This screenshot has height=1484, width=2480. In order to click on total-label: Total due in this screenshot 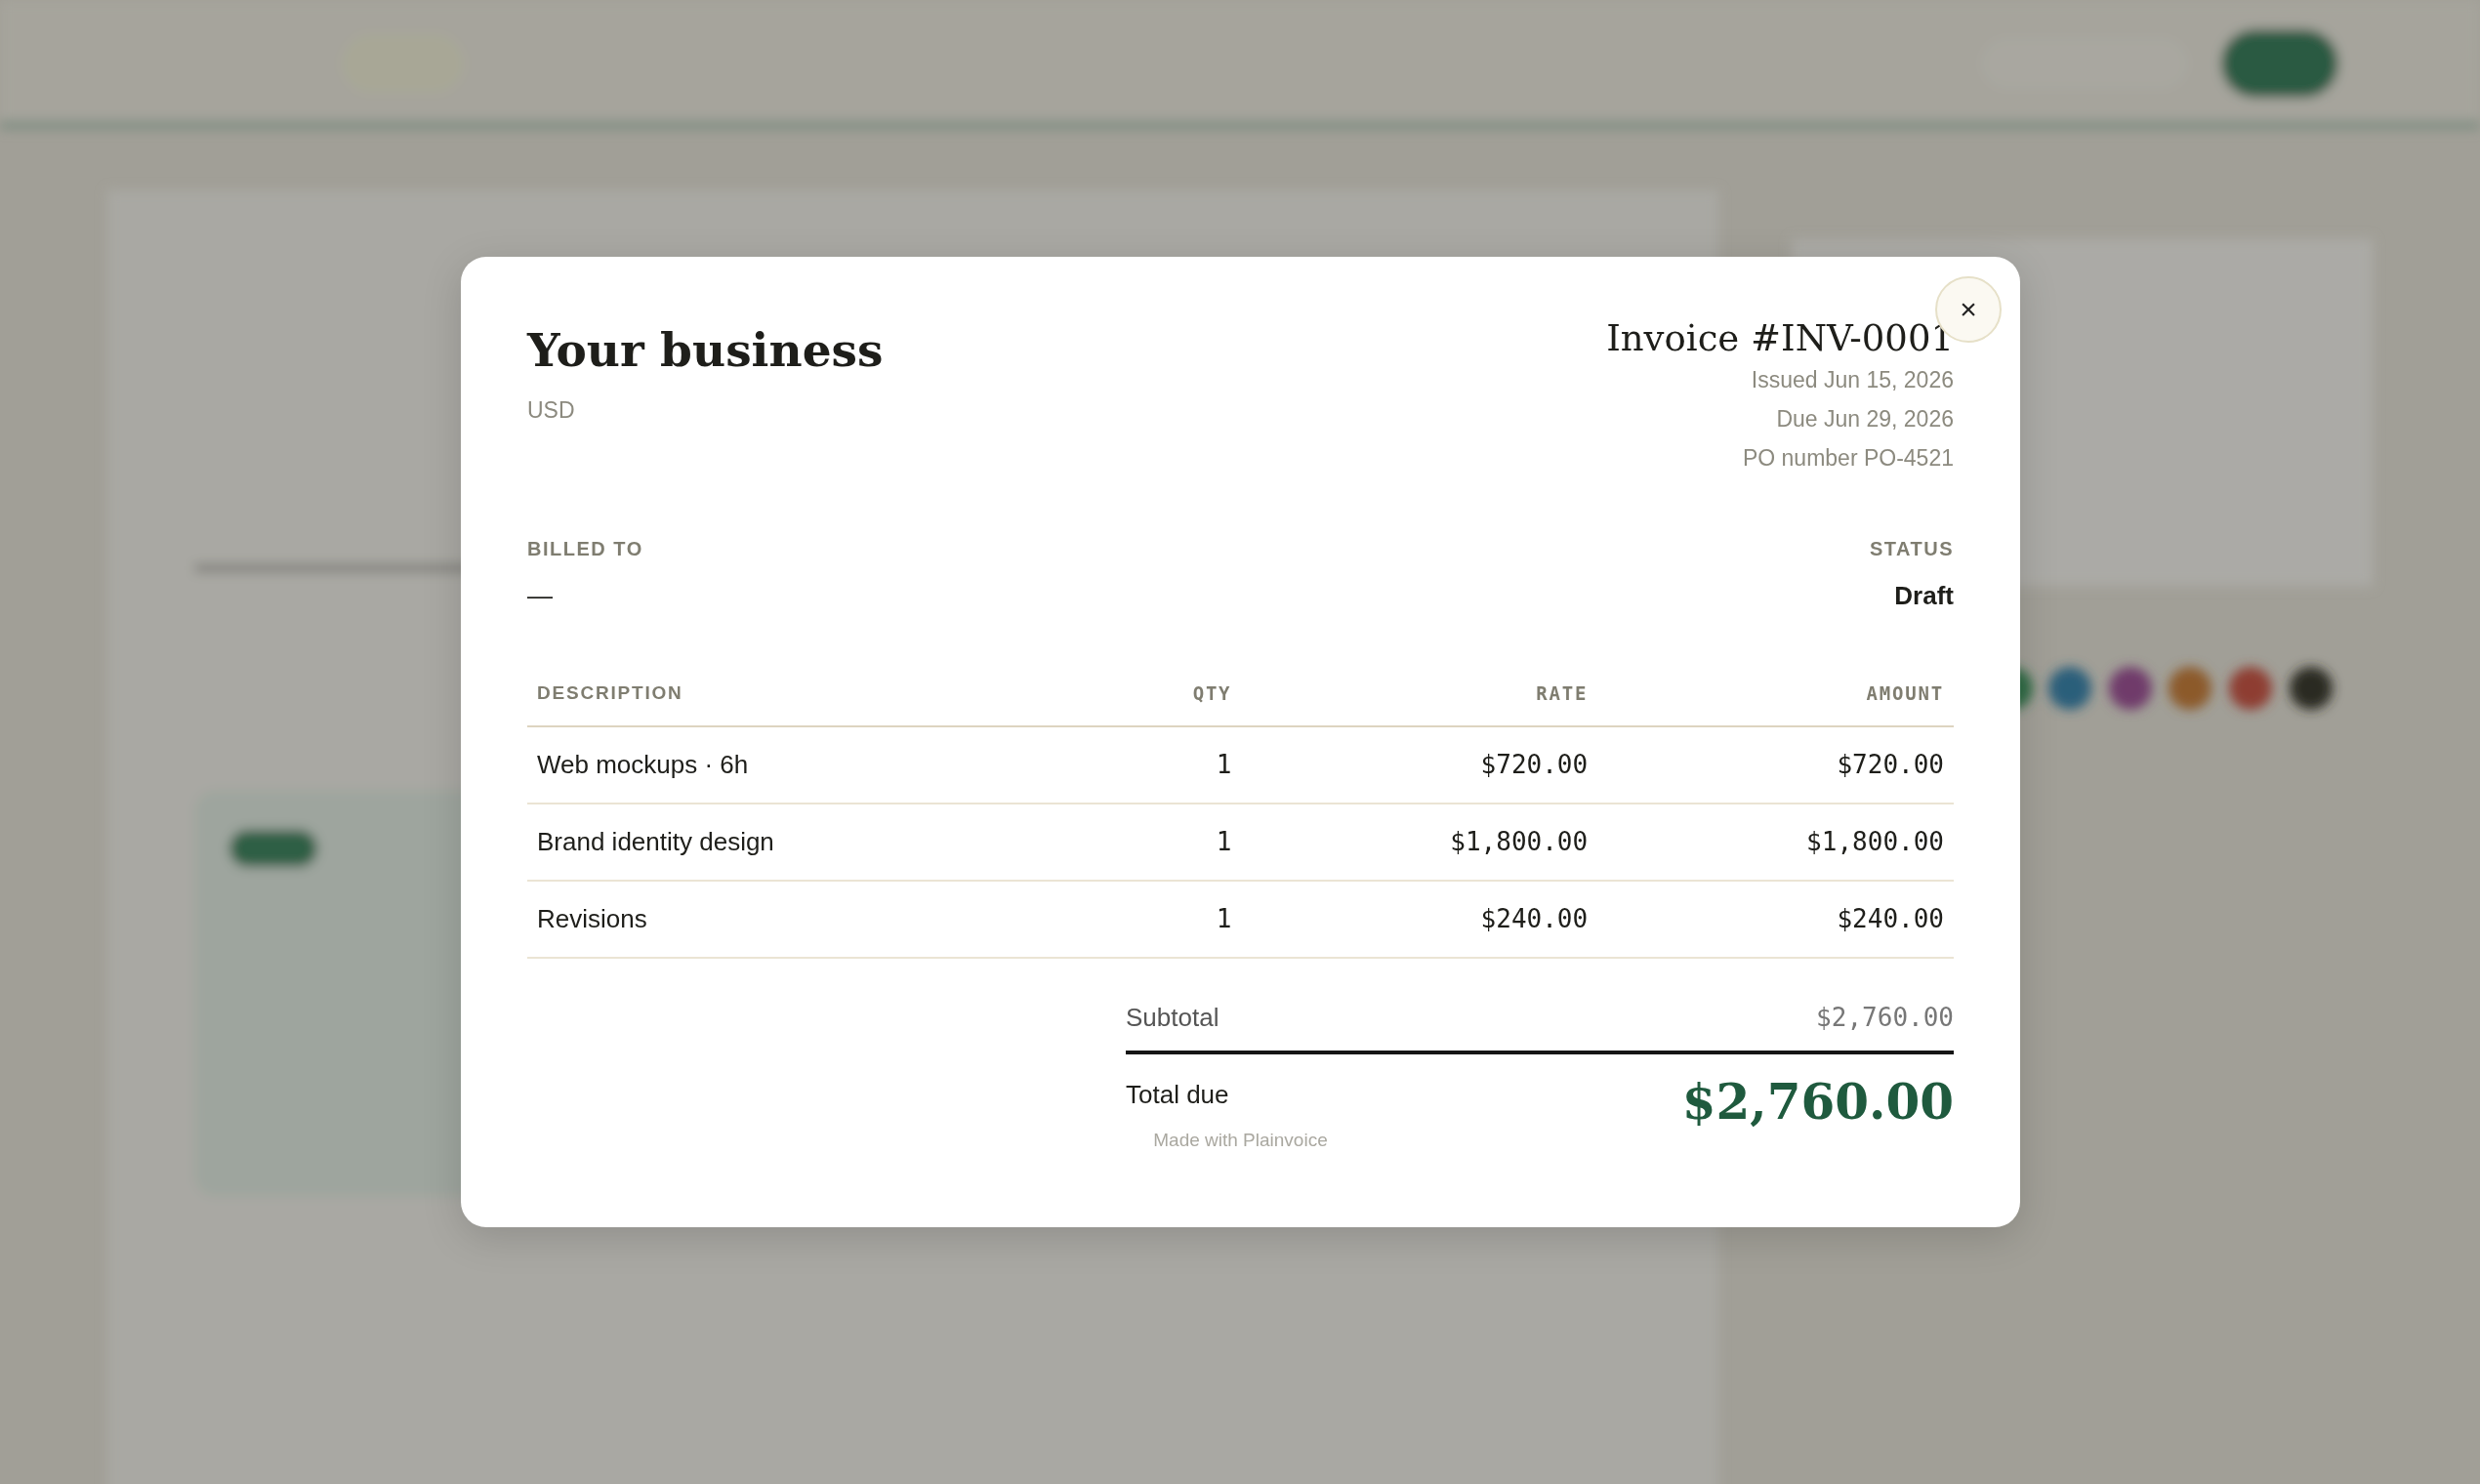, I will do `click(1177, 1094)`.